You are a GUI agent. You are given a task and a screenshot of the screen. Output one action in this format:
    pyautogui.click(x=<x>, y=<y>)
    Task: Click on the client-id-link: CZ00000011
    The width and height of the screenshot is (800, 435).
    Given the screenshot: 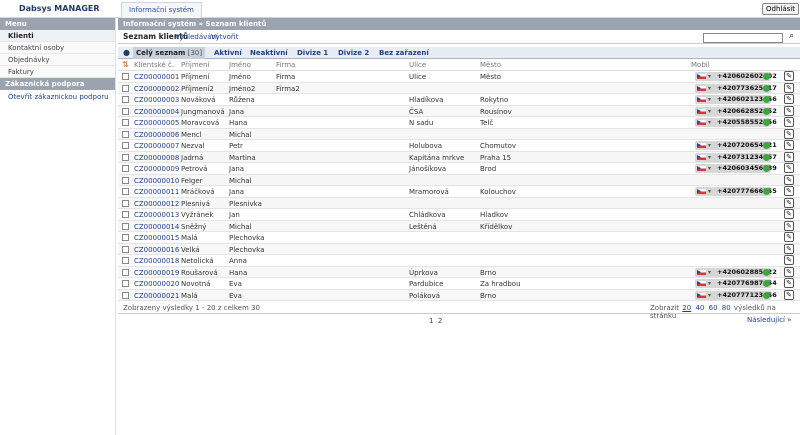 What is the action you would take?
    pyautogui.click(x=156, y=192)
    